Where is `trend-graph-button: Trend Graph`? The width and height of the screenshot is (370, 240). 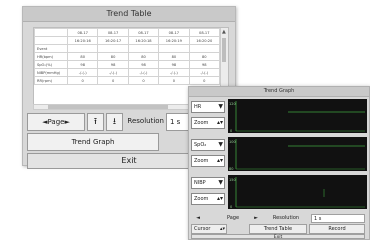
trend-graph-button: Trend Graph is located at coordinates (93, 142).